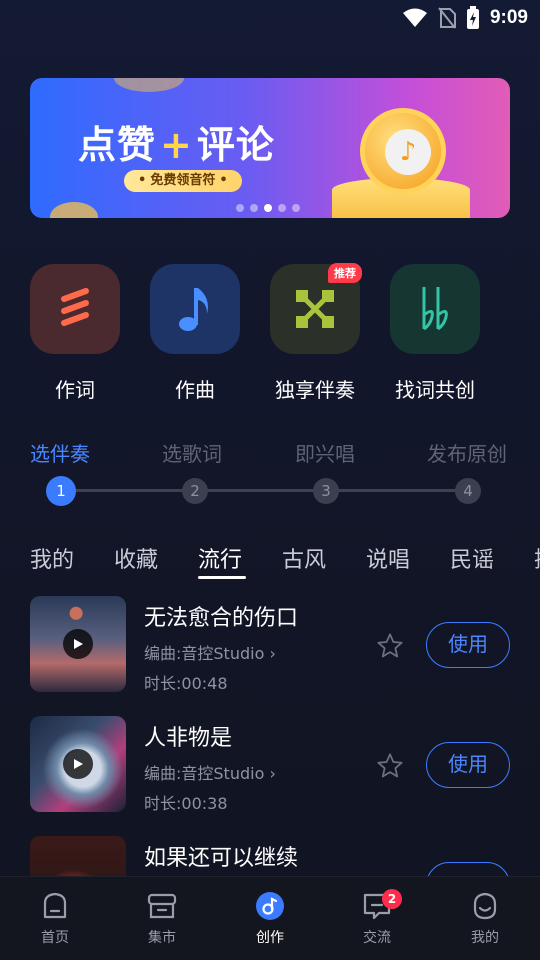 The width and height of the screenshot is (540, 960). I want to click on tab-rap: 说唱, so click(388, 558).